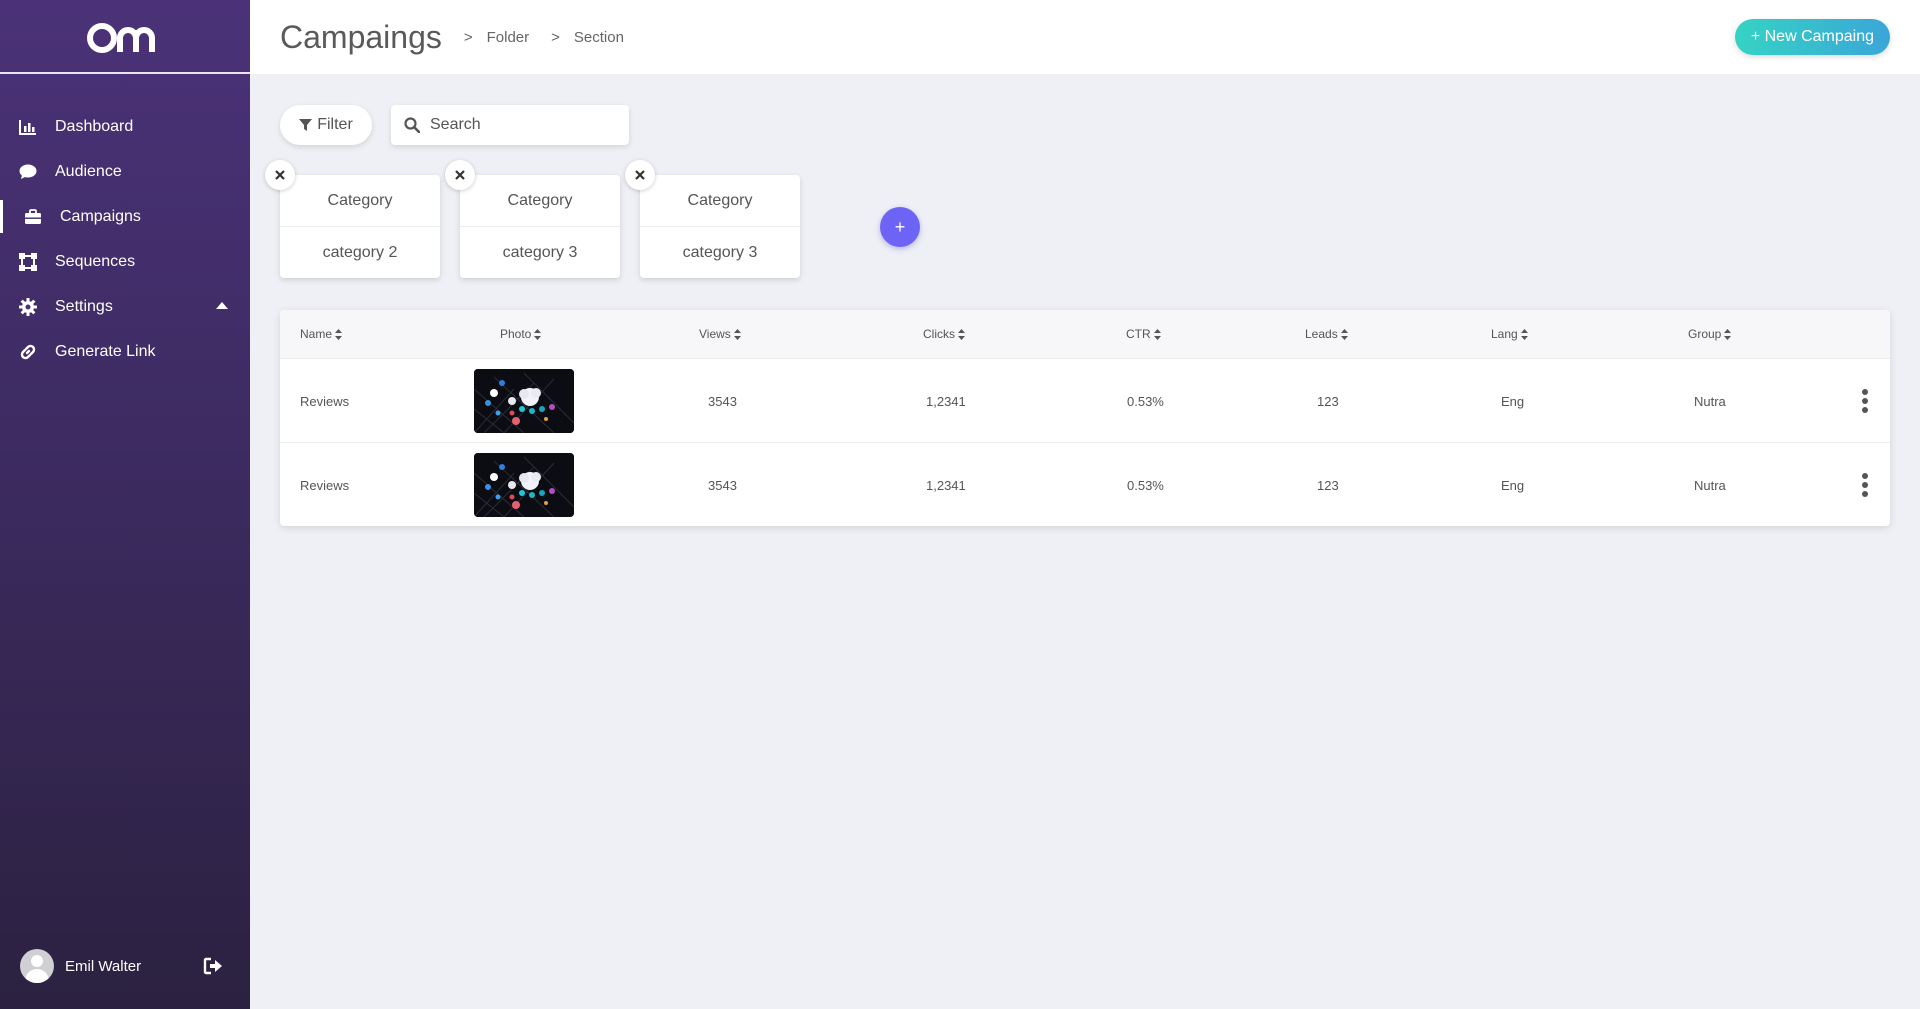 The width and height of the screenshot is (1920, 1009). I want to click on category-value: category 2, so click(360, 252).